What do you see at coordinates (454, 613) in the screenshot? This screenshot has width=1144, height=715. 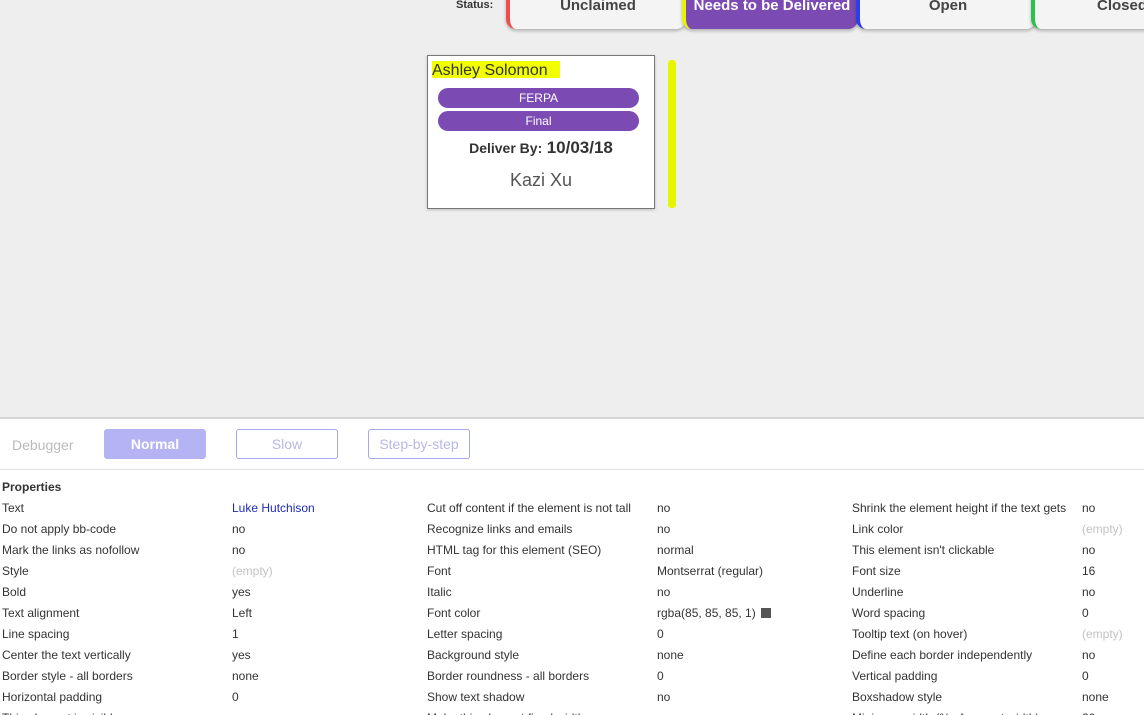 I see `property-label: Font color` at bounding box center [454, 613].